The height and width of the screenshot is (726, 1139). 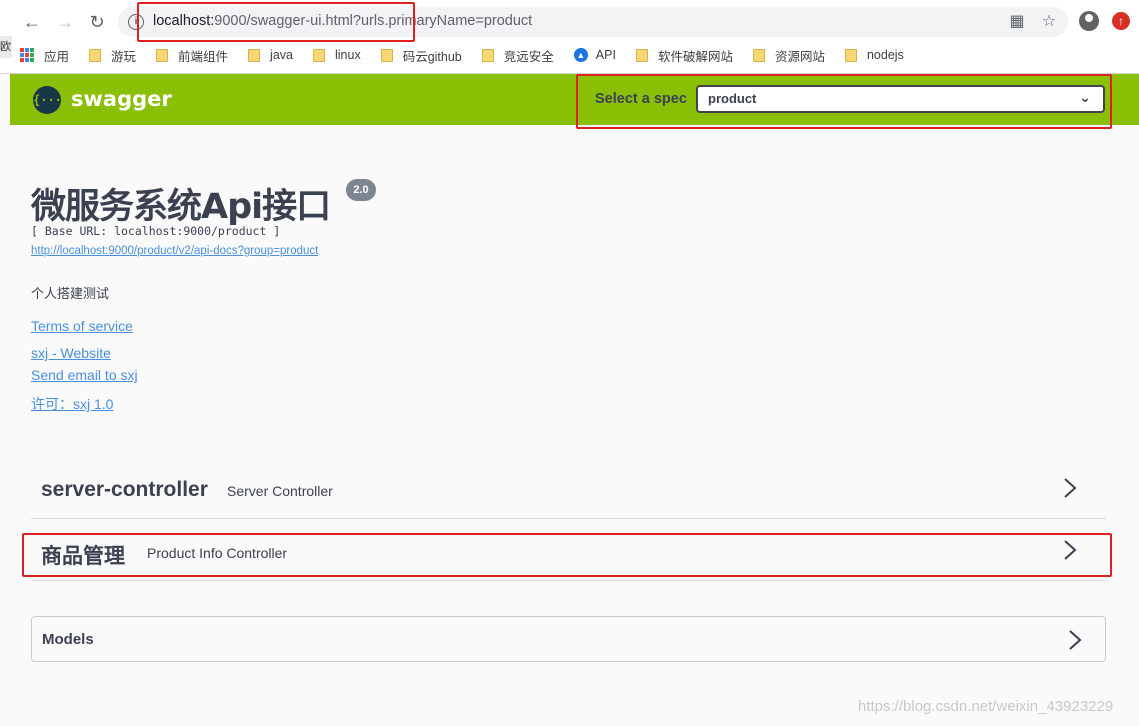 I want to click on tag-product-info: 商品管理 Product Info Controller, so click(x=568, y=552).